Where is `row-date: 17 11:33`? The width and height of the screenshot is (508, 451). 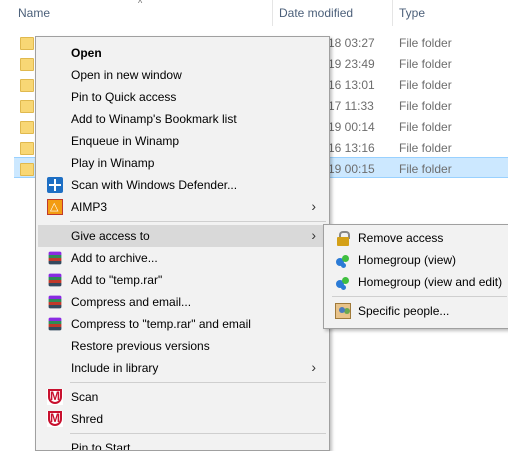
row-date: 17 11:33 is located at coordinates (351, 106).